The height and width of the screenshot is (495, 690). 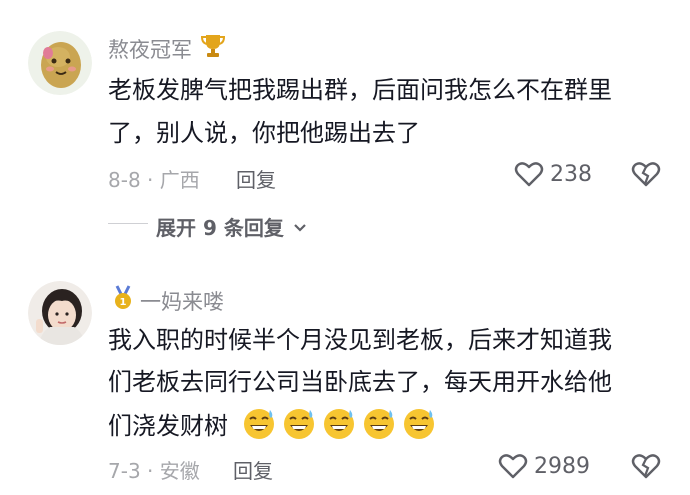 What do you see at coordinates (571, 174) in the screenshot?
I see `like-count: 238` at bounding box center [571, 174].